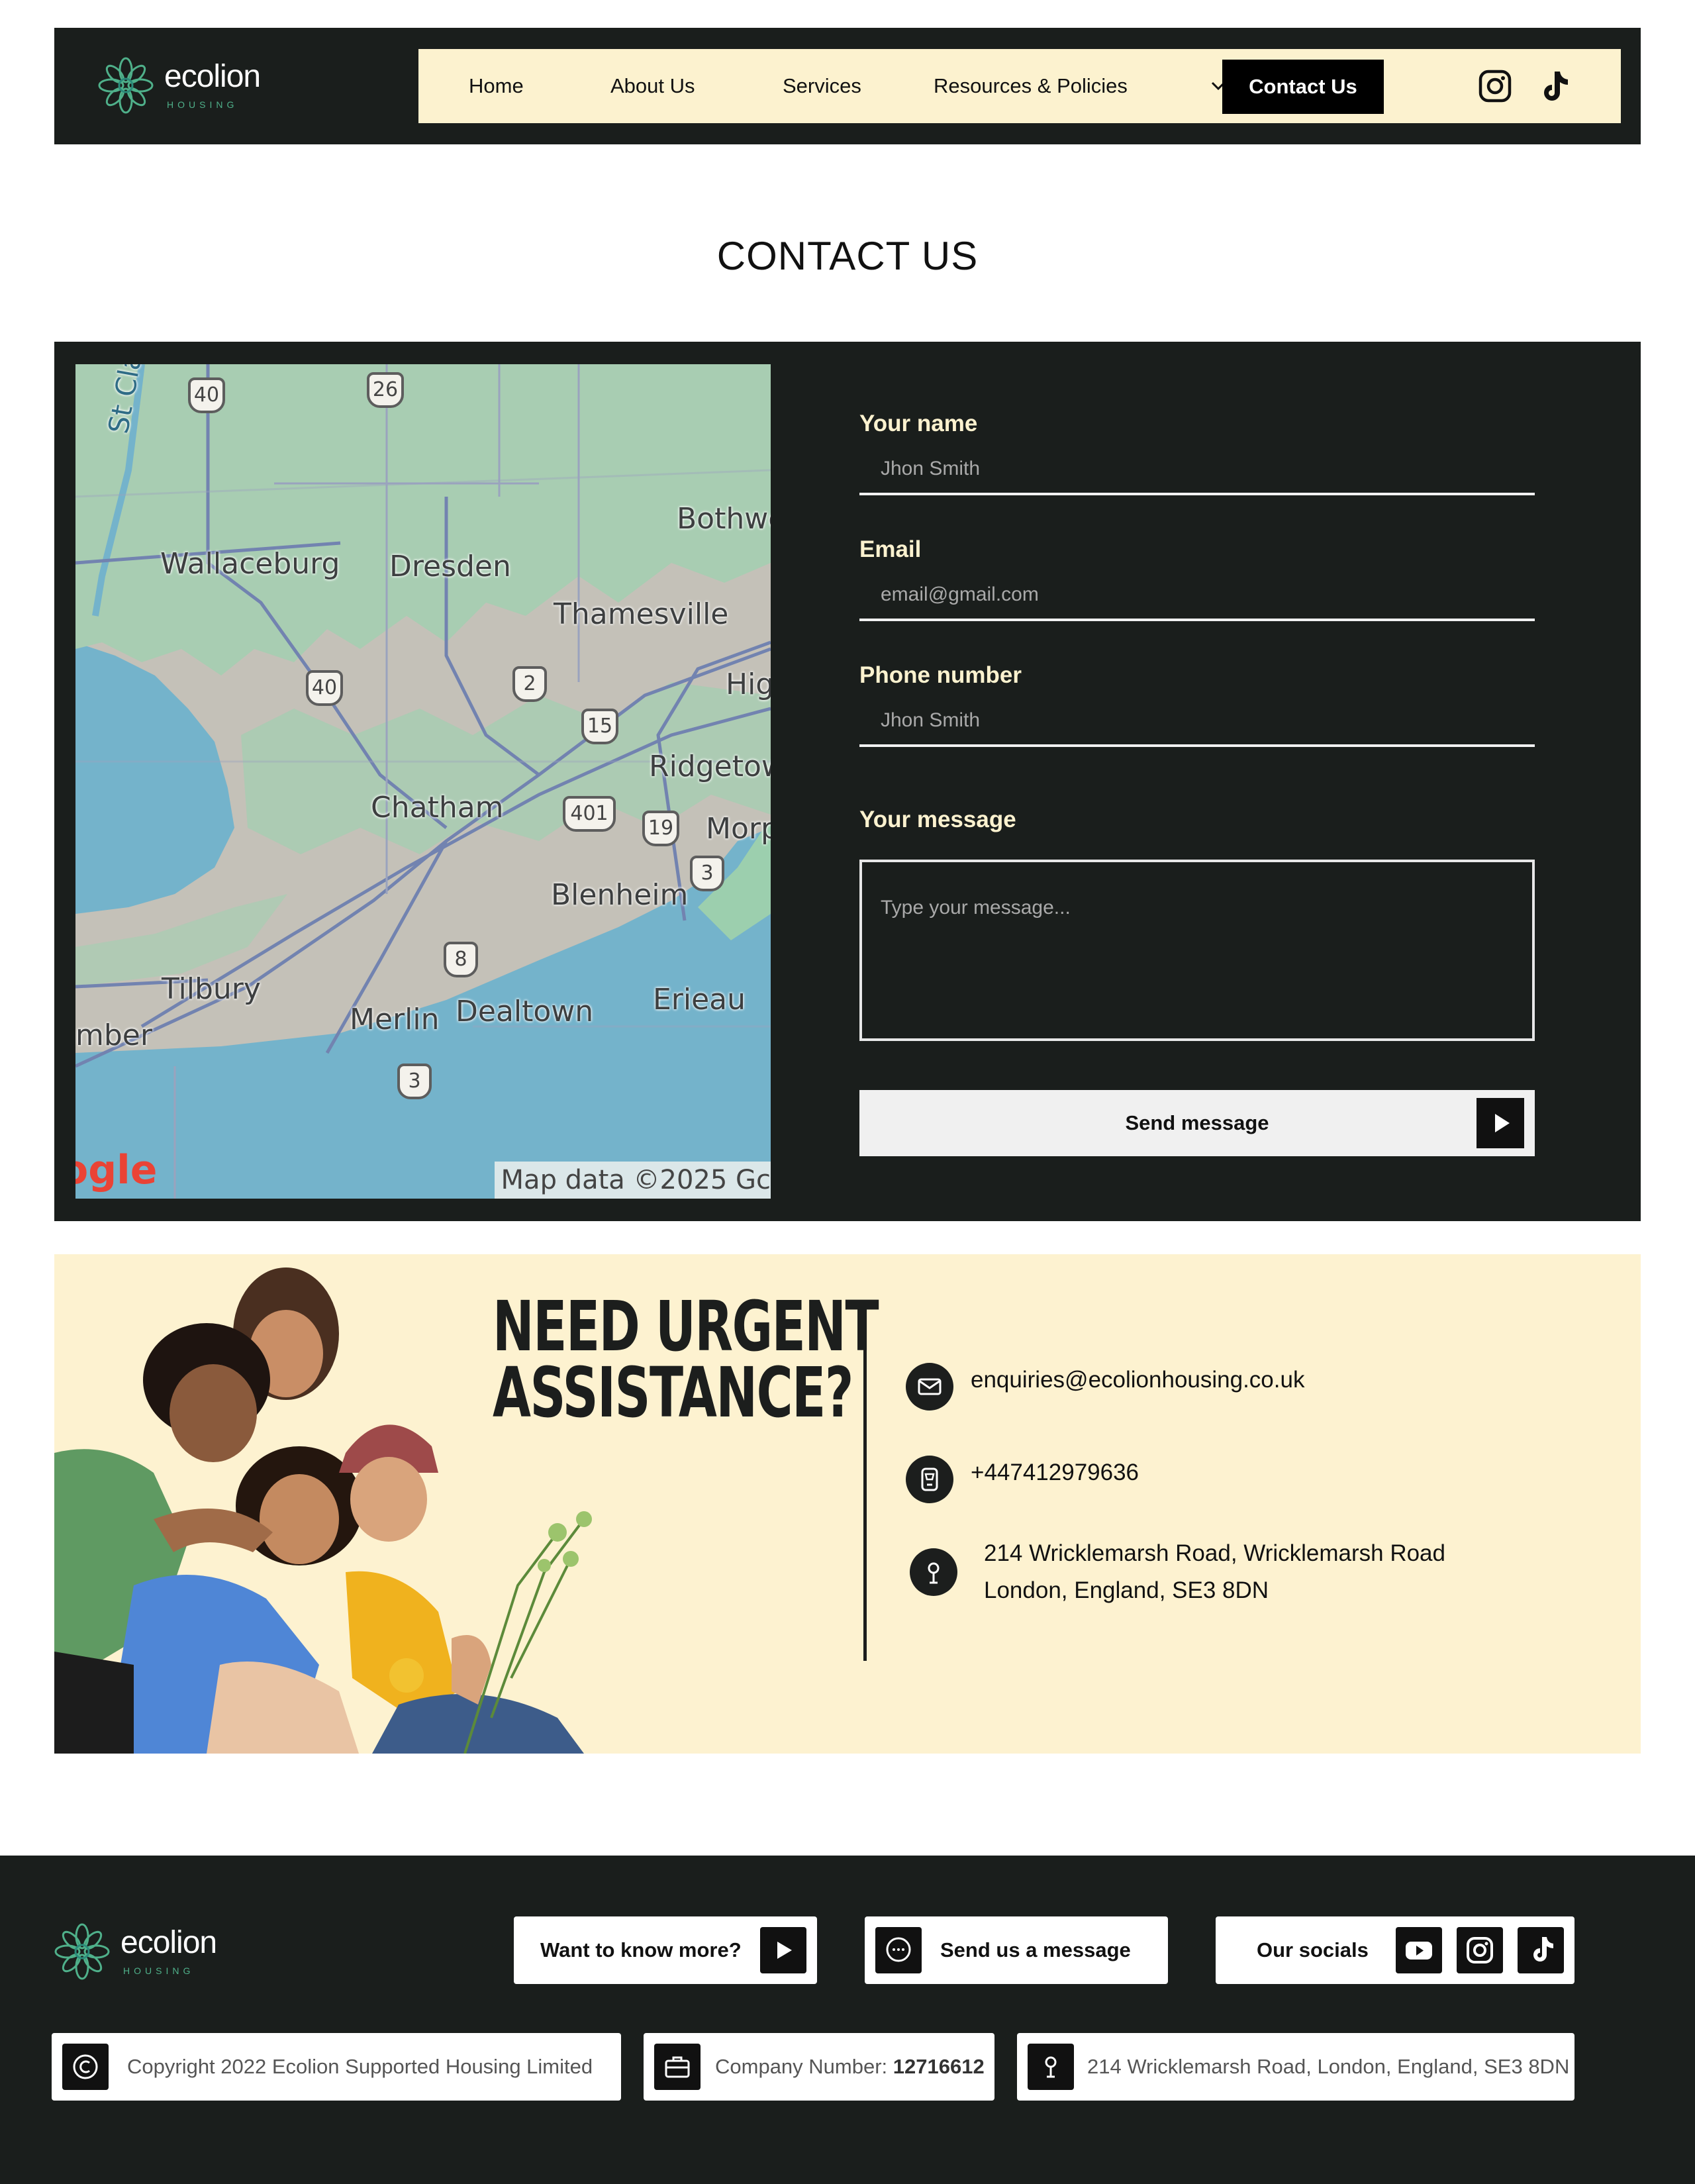 Image resolution: width=1695 pixels, height=2184 pixels. Describe the element at coordinates (652, 86) in the screenshot. I see `nav-about-us: About Us` at that location.